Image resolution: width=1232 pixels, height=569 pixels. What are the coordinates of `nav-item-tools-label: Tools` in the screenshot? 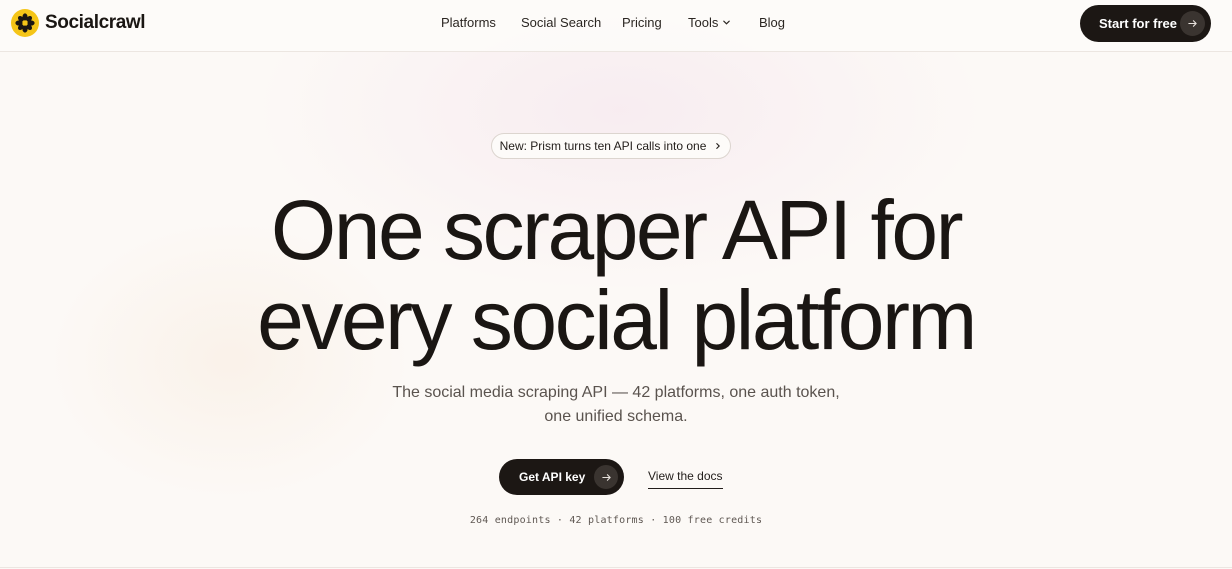 It's located at (703, 22).